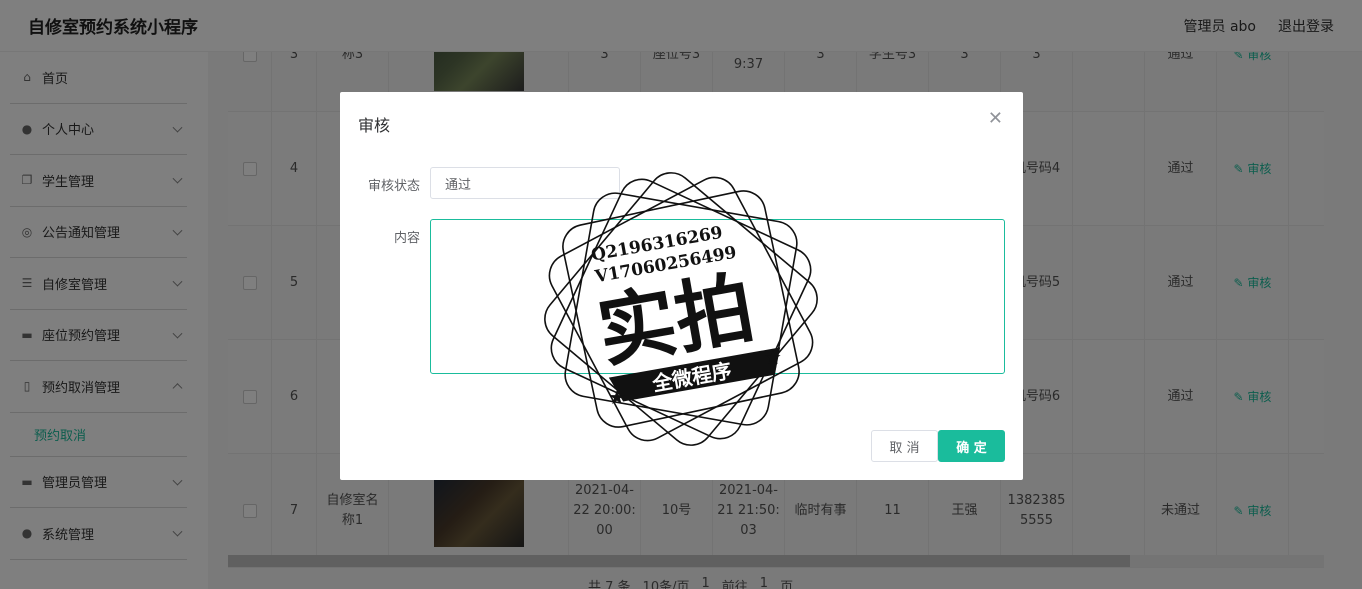 The width and height of the screenshot is (1362, 589). Describe the element at coordinates (525, 183) in the screenshot. I see `status-select: 通过` at that location.